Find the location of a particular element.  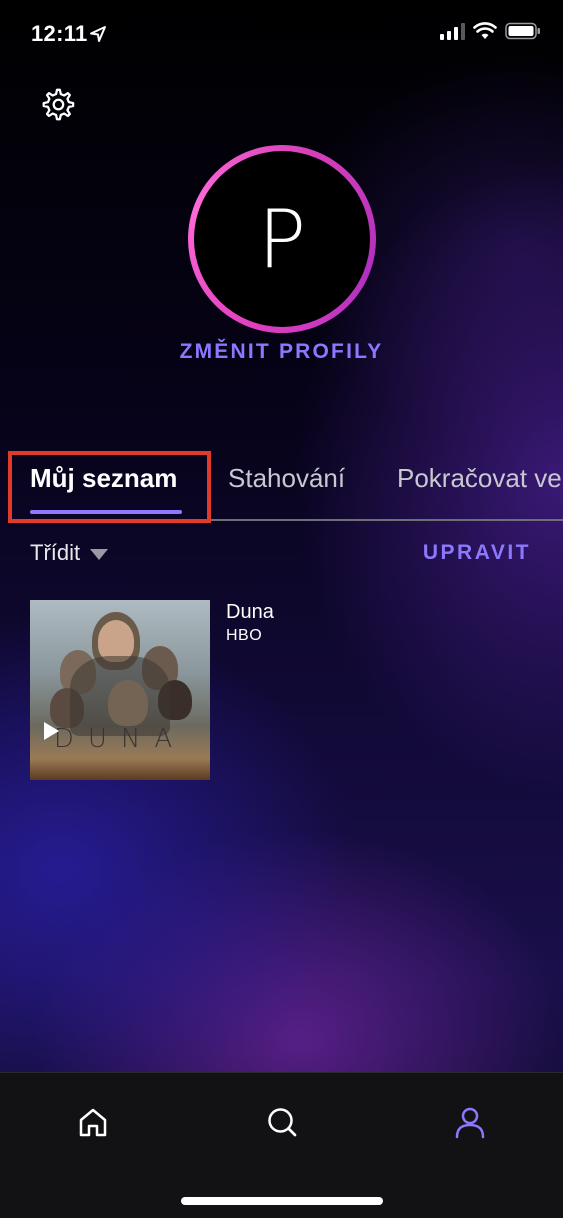

status-time: 12:11 is located at coordinates (59, 33).